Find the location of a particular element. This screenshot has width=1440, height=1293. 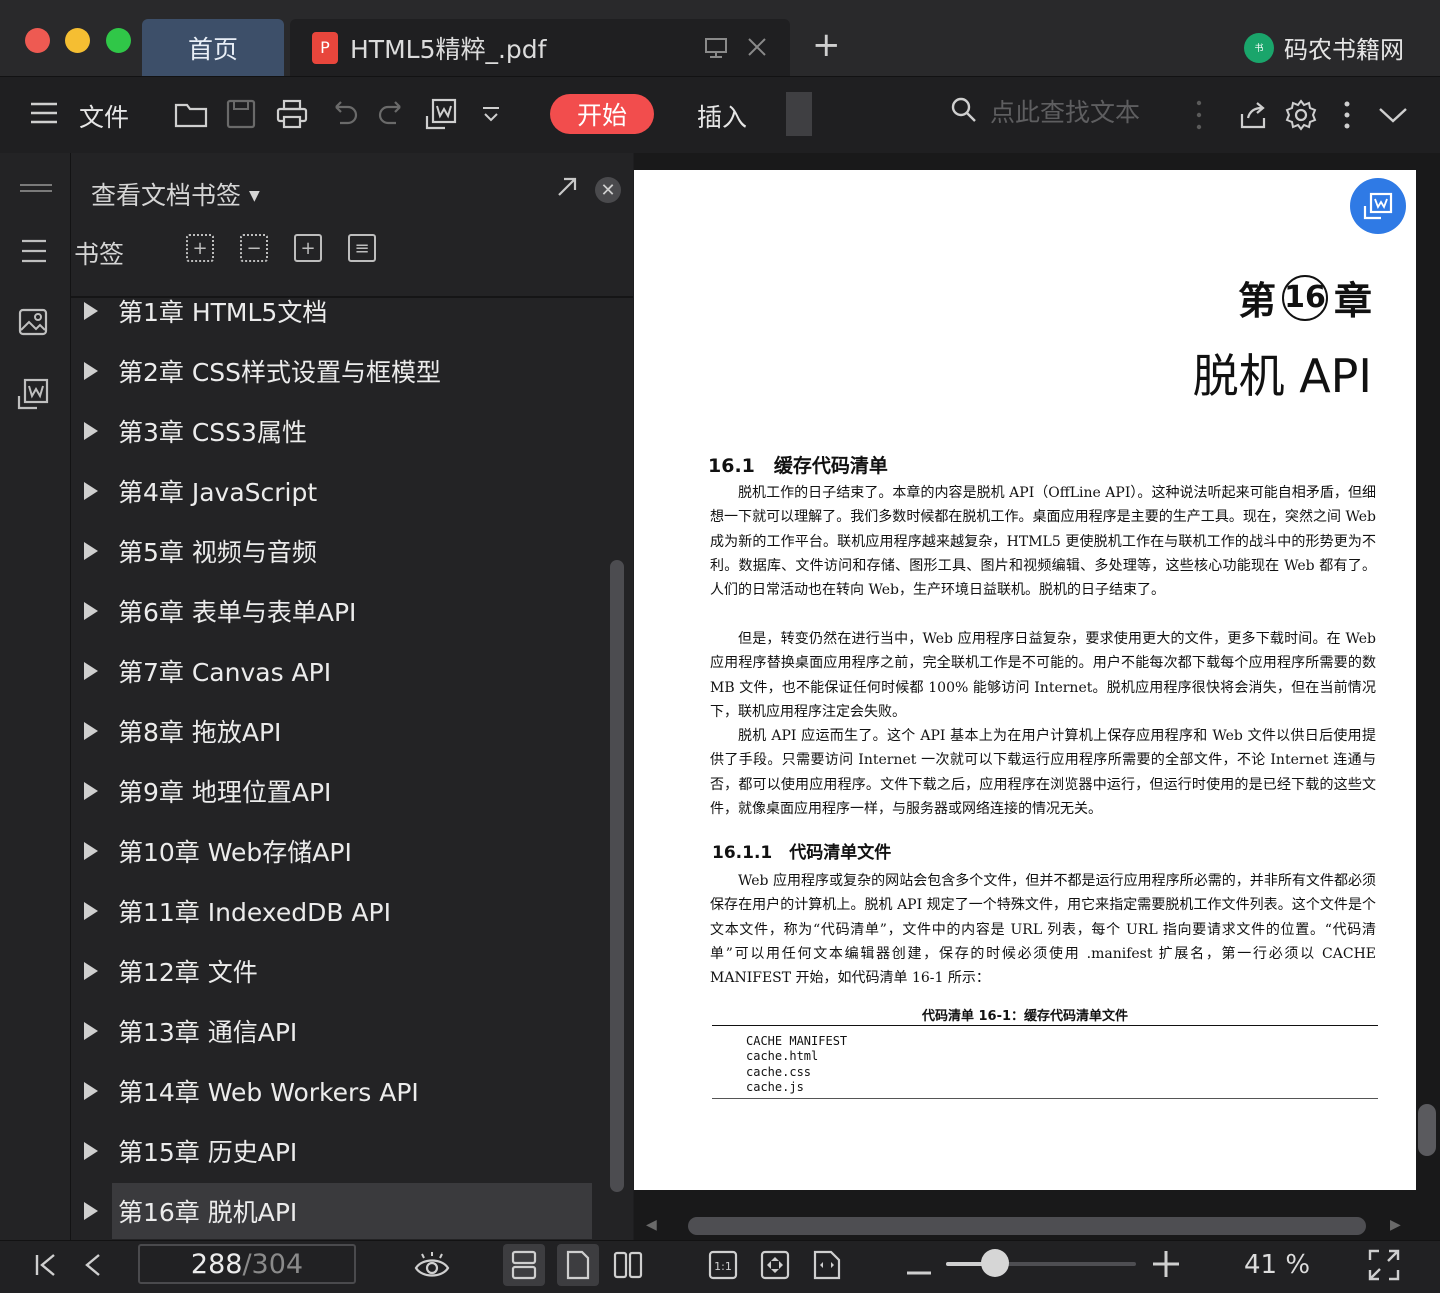

sidebar-scrollbar is located at coordinates (617, 876).